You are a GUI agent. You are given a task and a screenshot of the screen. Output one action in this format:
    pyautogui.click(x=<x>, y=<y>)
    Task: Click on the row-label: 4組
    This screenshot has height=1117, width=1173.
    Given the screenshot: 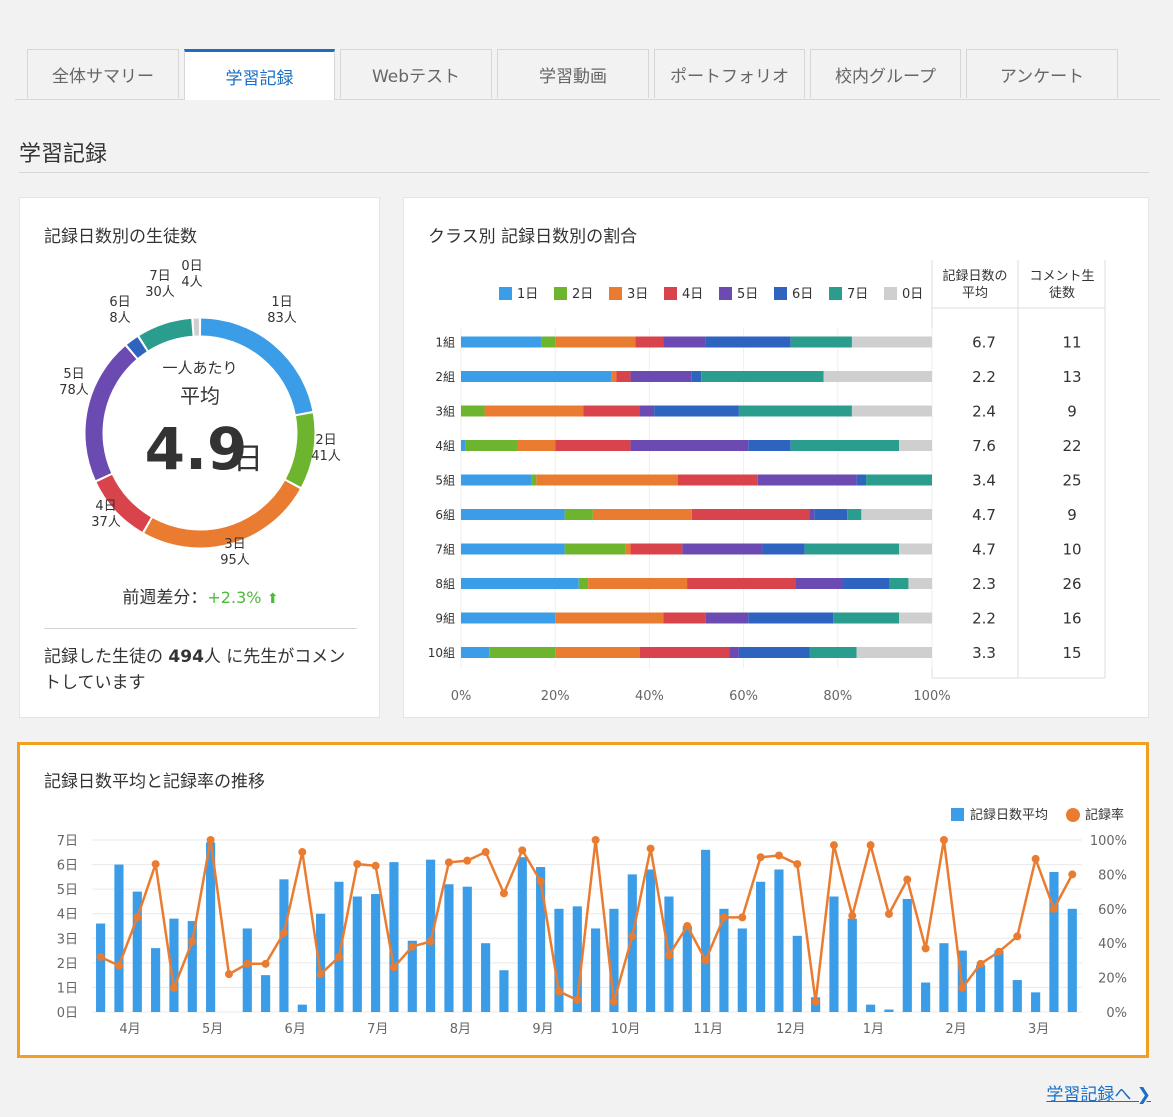 What is the action you would take?
    pyautogui.click(x=445, y=446)
    